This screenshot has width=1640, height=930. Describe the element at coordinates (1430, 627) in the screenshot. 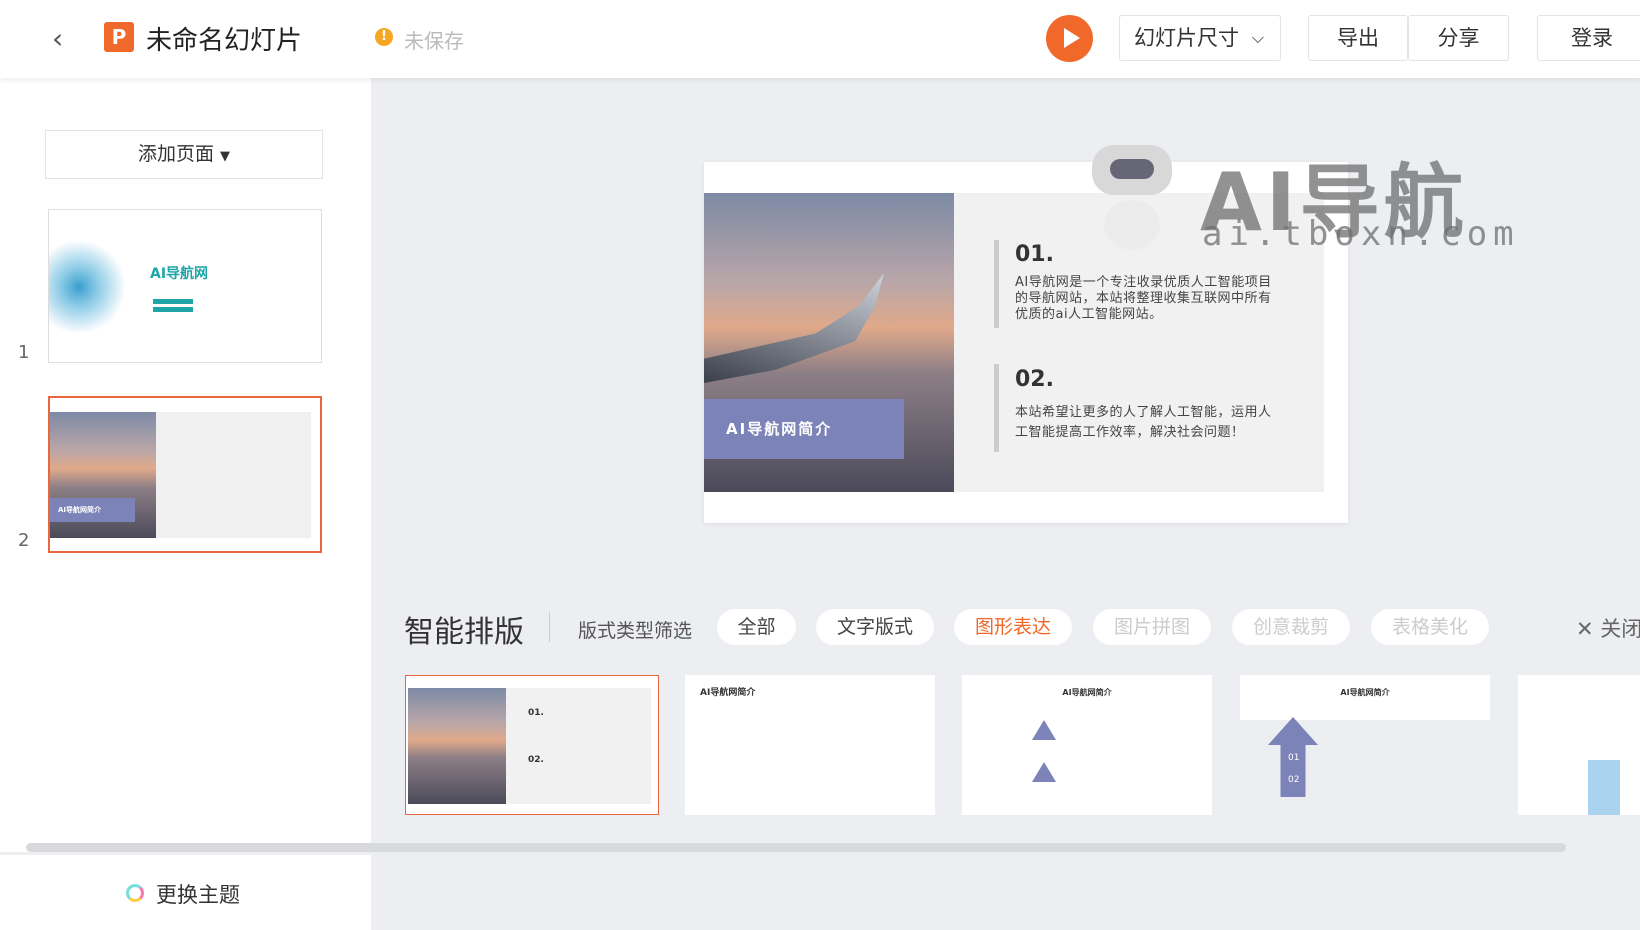

I see `filter-table: 表格美化` at that location.